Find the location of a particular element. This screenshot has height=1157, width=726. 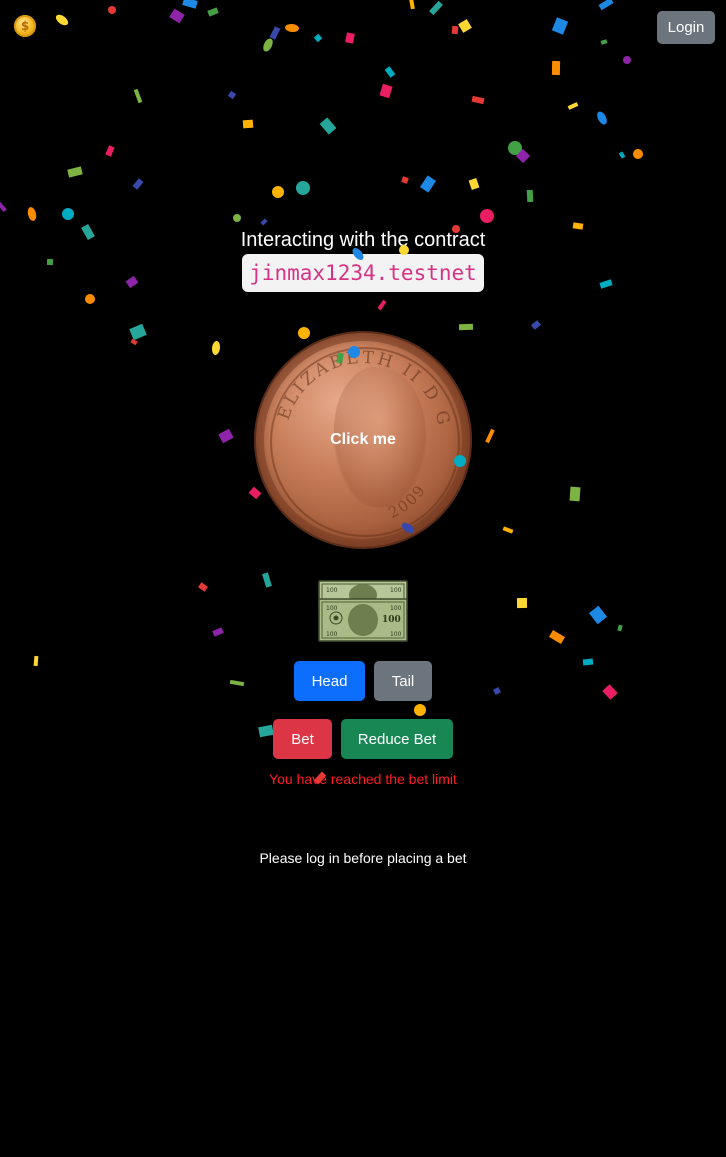

money-icon: 100 100 100 100 100 100 100 is located at coordinates (363, 611).